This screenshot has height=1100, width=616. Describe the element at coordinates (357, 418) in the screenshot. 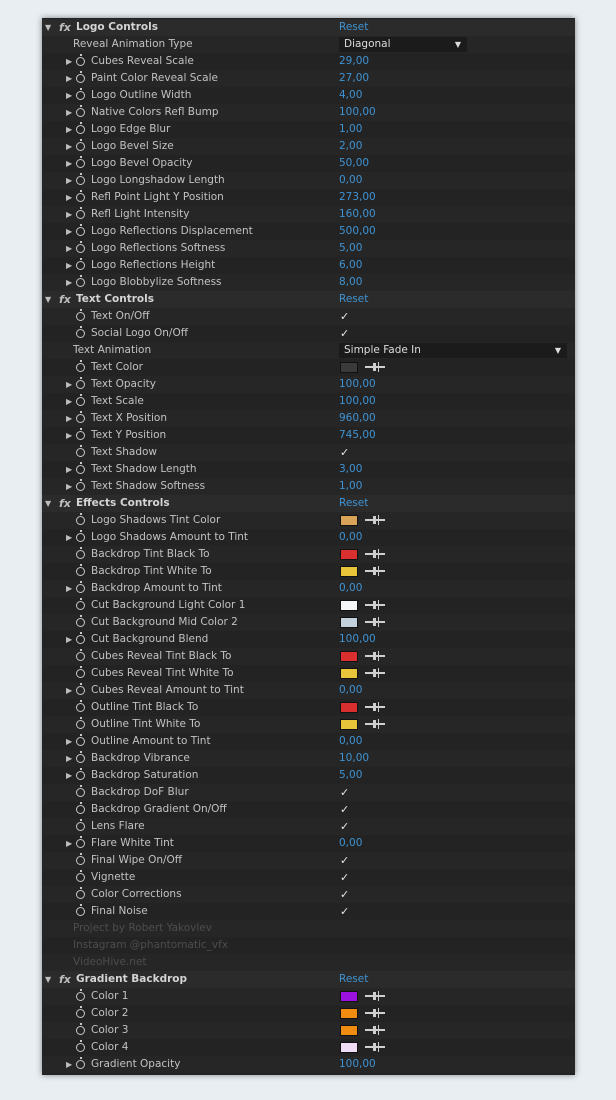

I see `property-value: 960,00` at that location.